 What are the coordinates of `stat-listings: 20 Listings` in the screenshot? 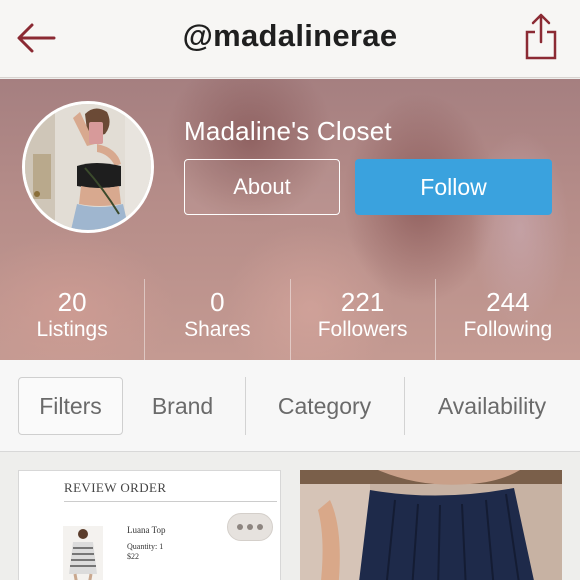 It's located at (73, 319).